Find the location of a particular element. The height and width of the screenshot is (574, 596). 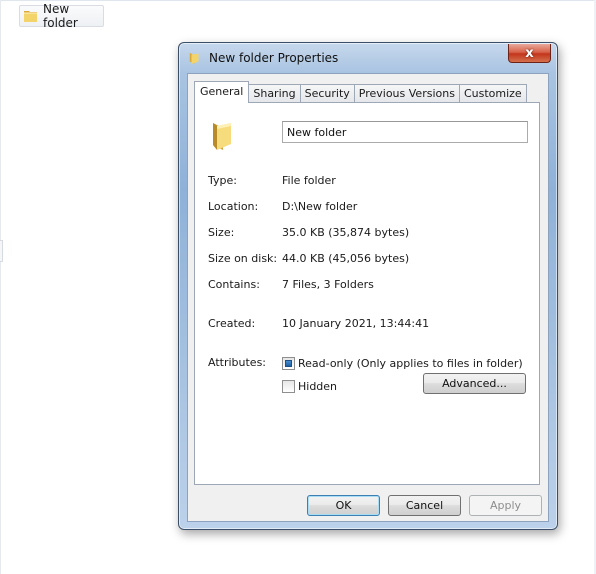

close-button: x is located at coordinates (529, 53).